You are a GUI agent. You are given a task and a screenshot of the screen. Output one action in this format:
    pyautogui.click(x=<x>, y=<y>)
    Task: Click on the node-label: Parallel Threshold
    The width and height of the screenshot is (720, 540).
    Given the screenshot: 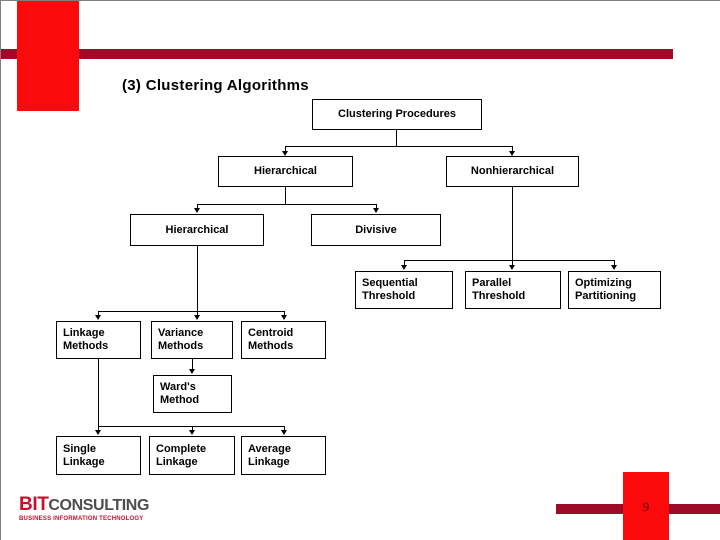 What is the action you would take?
    pyautogui.click(x=498, y=290)
    